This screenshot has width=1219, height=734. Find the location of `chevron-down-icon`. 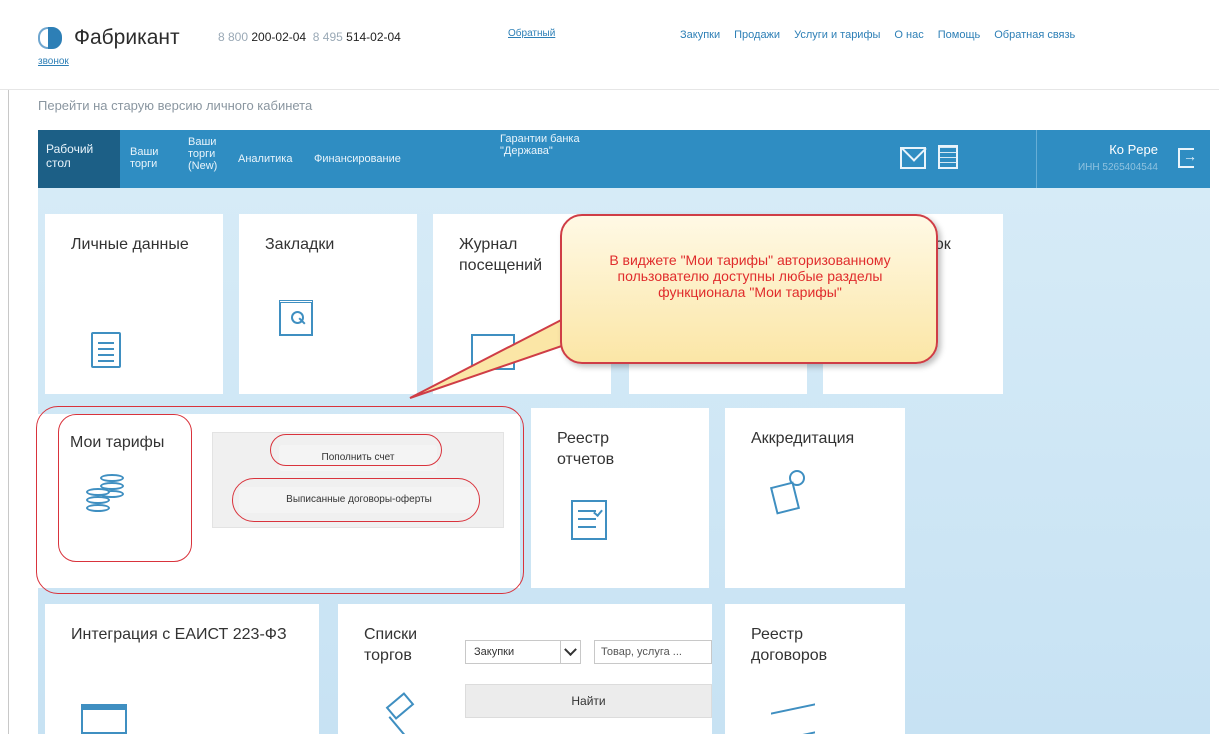

chevron-down-icon is located at coordinates (570, 652).